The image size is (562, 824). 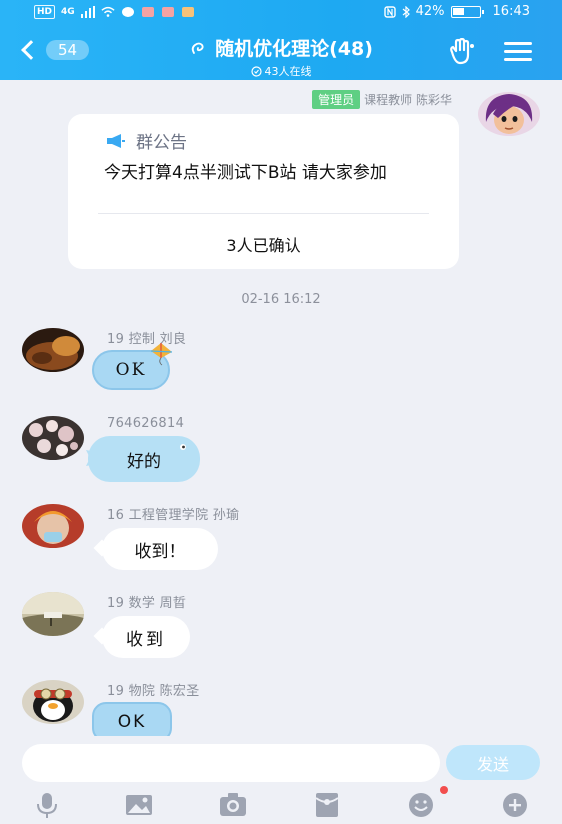 What do you see at coordinates (45, 12) in the screenshot?
I see `hd-indicator: HD` at bounding box center [45, 12].